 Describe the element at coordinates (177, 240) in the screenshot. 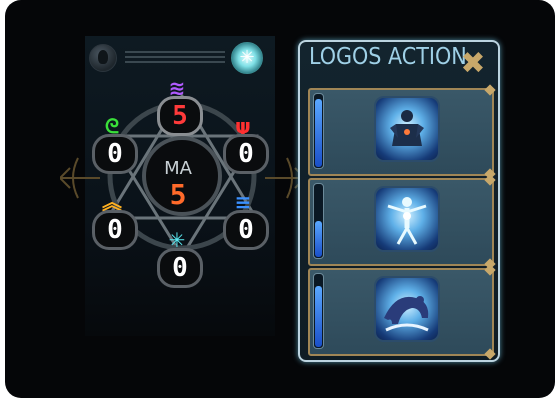

I see `cyan-star-icon: ✳` at that location.